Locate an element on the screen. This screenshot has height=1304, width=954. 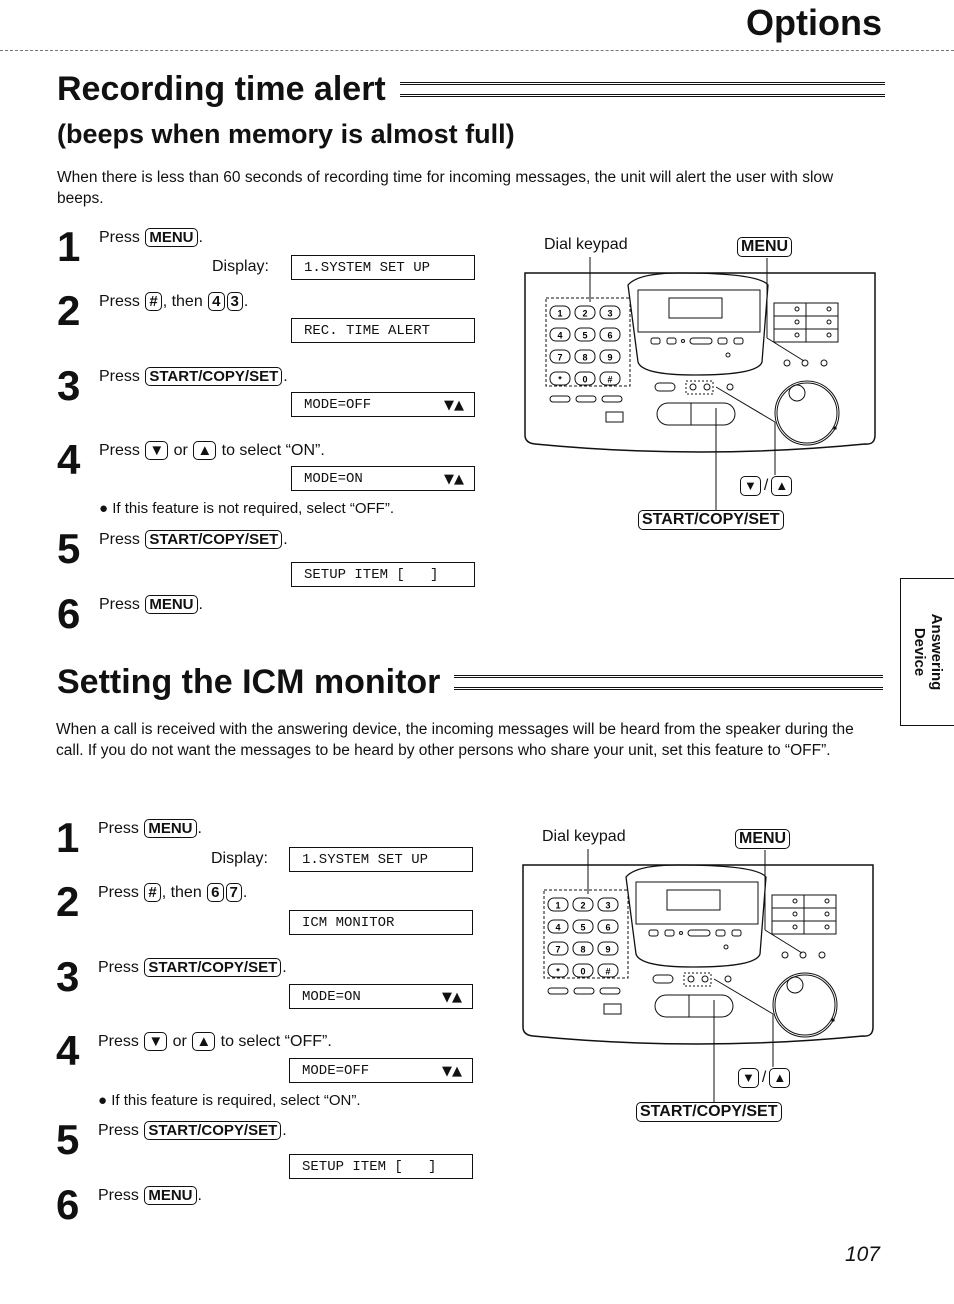
up-arrow-key: ▲ is located at coordinates (780, 1078).